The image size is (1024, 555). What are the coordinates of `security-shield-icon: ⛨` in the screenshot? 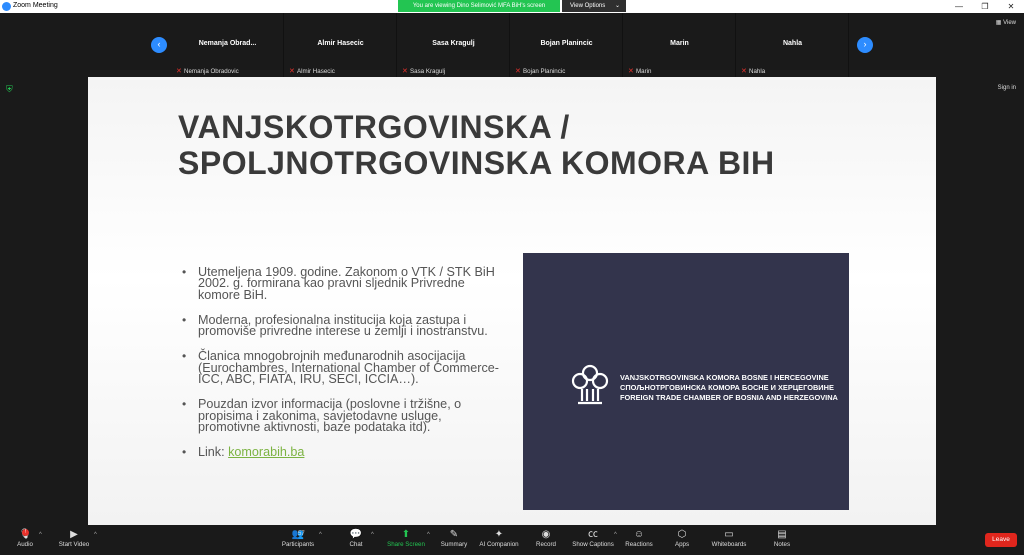 It's located at (10, 89).